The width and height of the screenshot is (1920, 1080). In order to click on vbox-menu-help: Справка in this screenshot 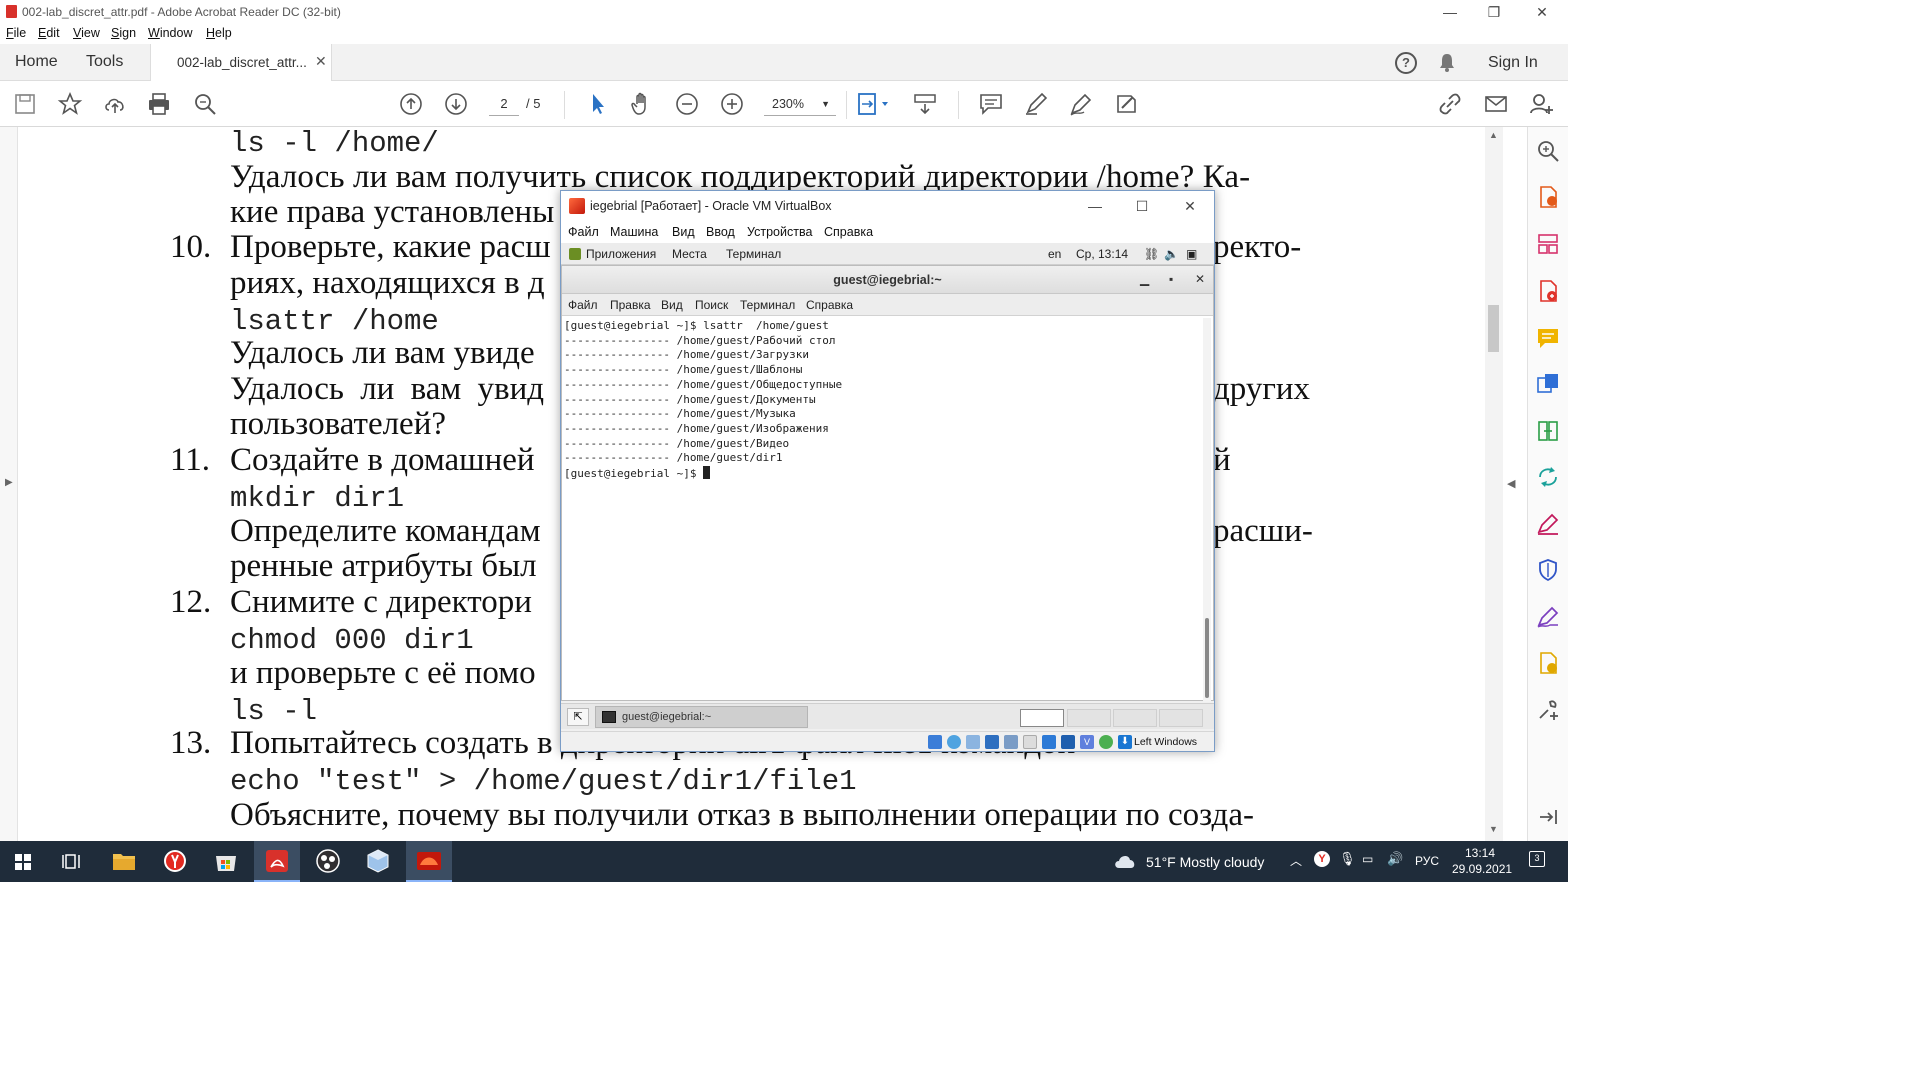, I will do `click(848, 232)`.